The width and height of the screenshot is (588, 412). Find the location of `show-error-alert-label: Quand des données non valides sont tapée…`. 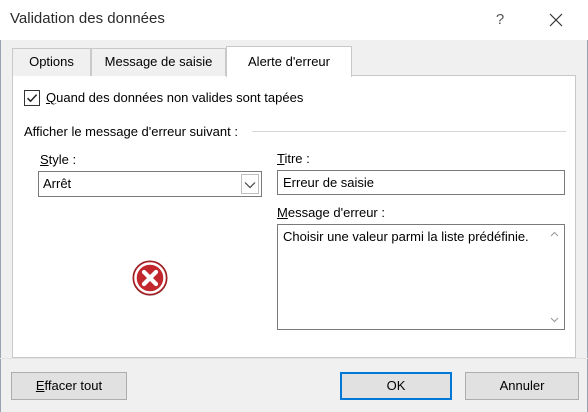

show-error-alert-label: Quand des données non valides sont tapée… is located at coordinates (174, 98).